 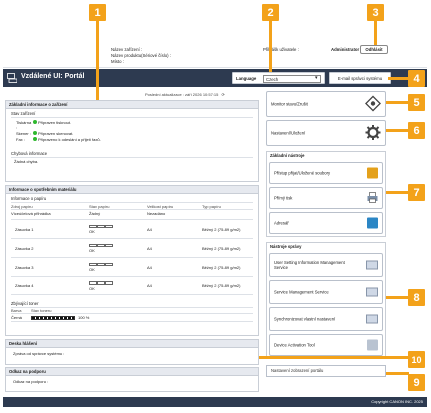 I want to click on basic-tools-title: Základní nástroje, so click(x=287, y=155).